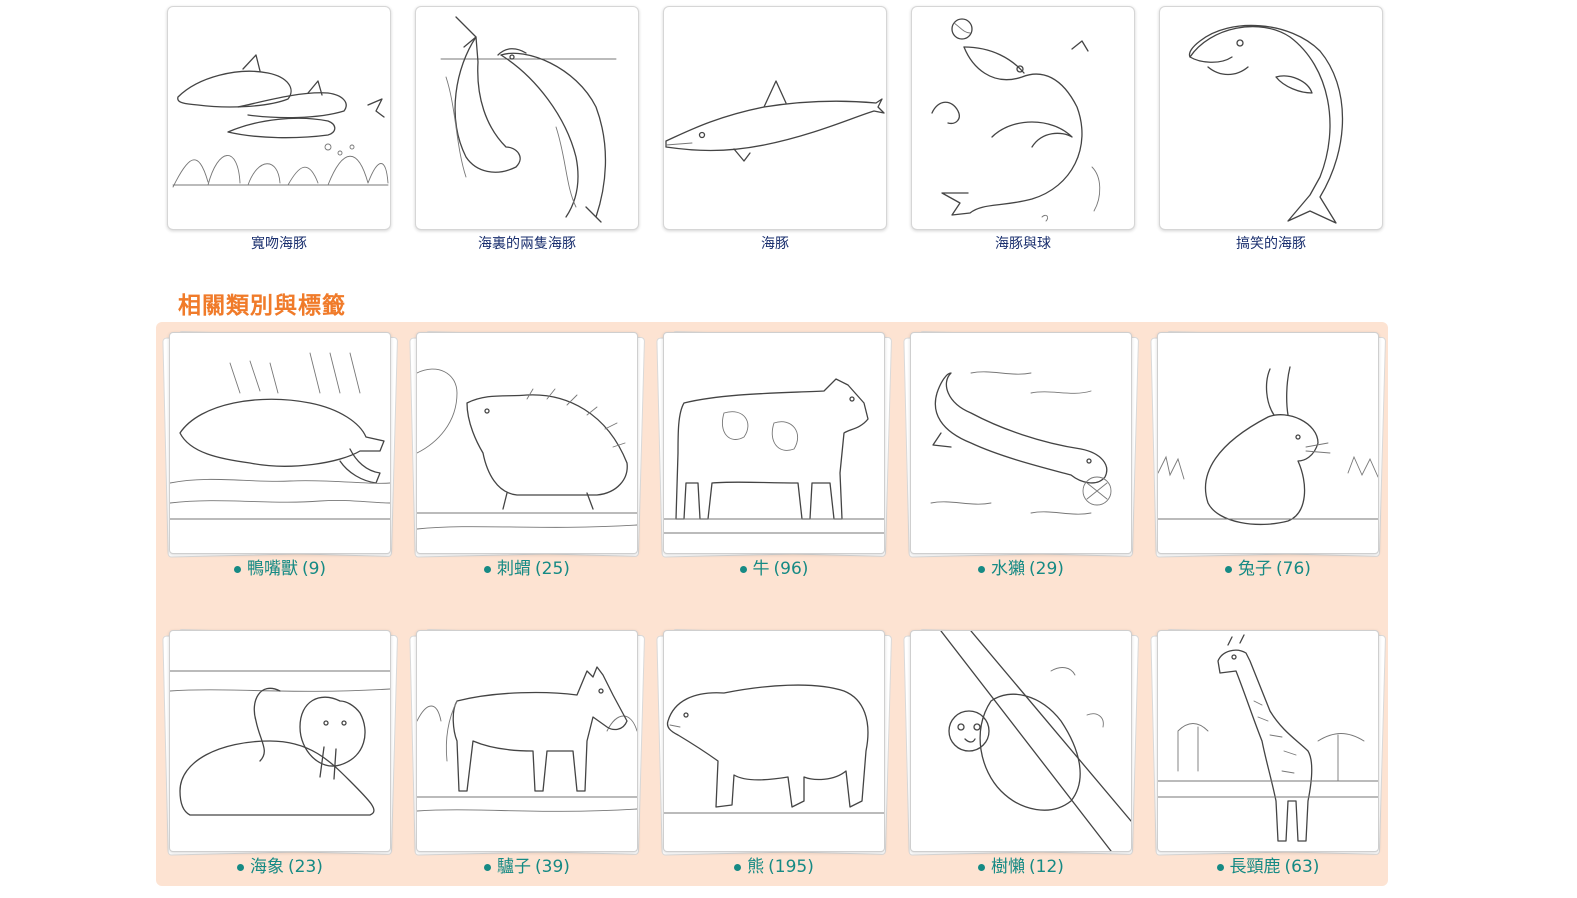 Image resolution: width=1577 pixels, height=898 pixels. What do you see at coordinates (1293, 569) in the screenshot?
I see `category-count: (76)` at bounding box center [1293, 569].